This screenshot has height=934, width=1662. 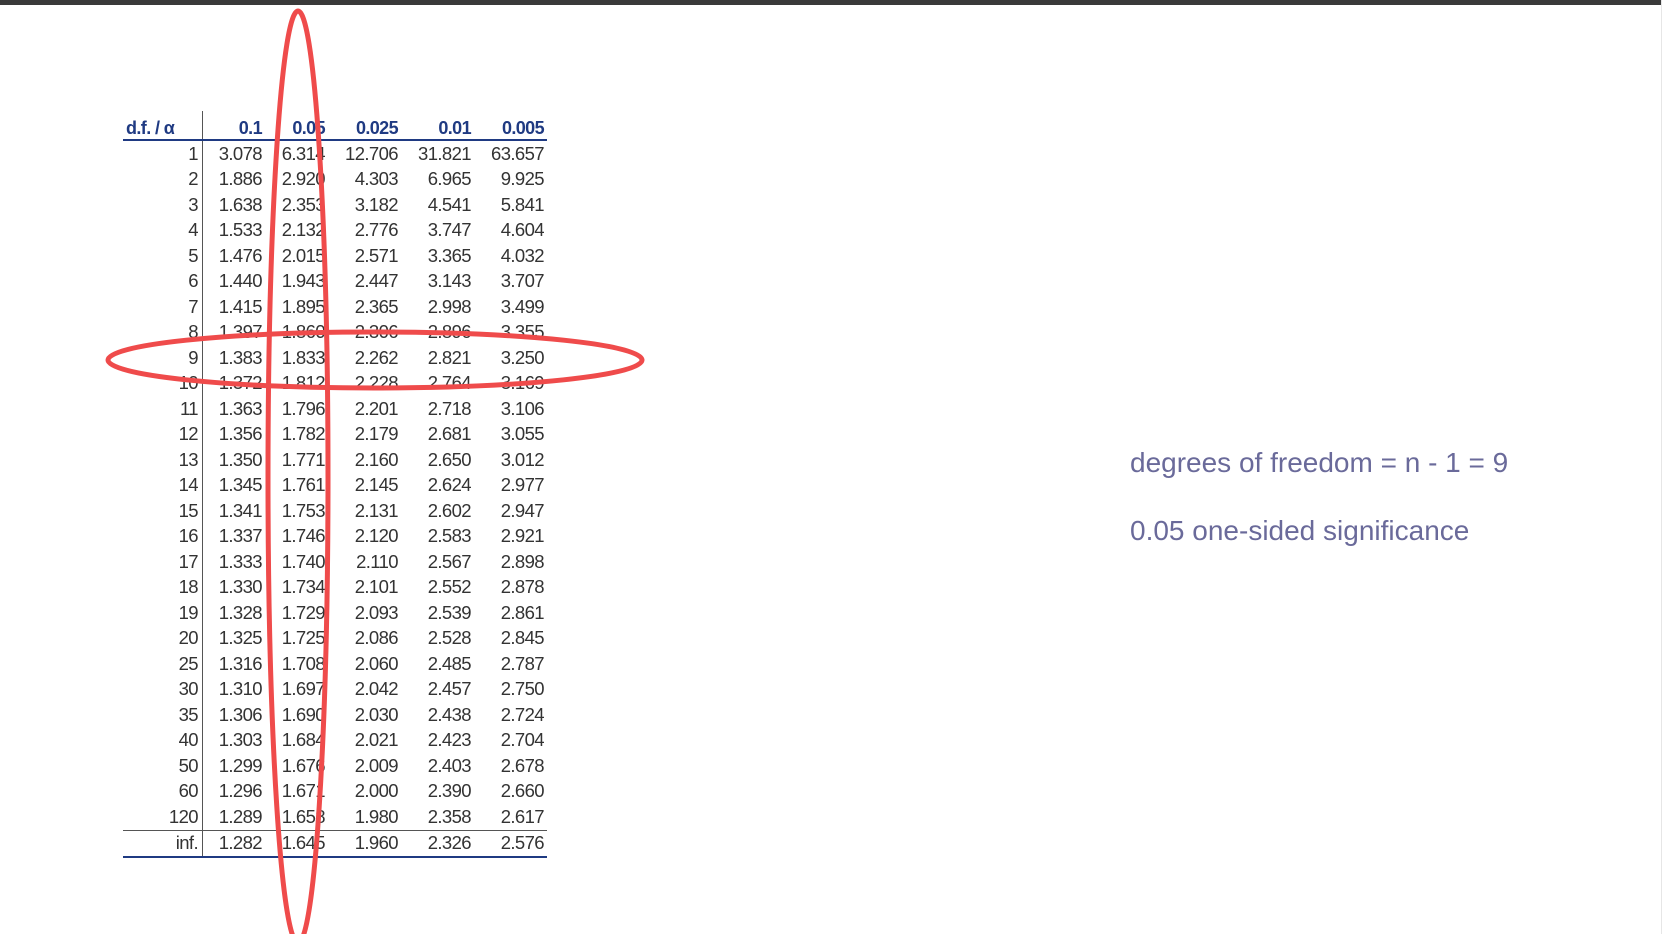 I want to click on df-cell: 2, so click(x=163, y=179).